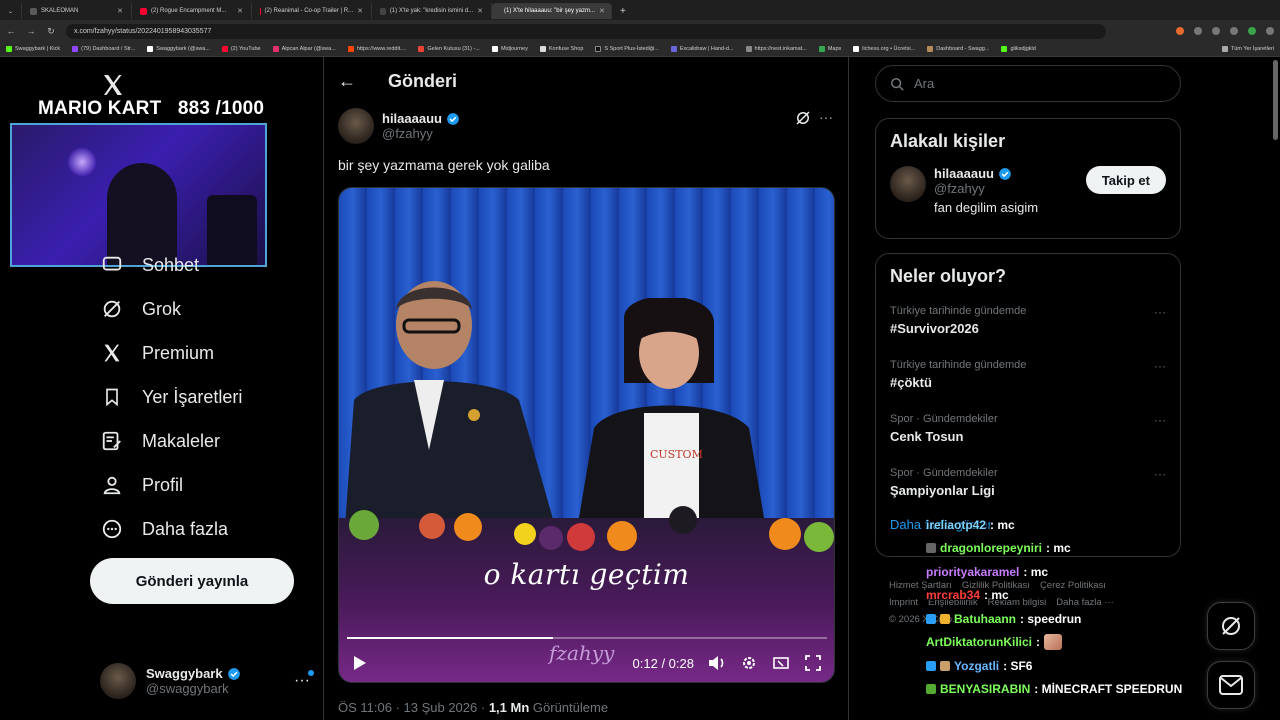  What do you see at coordinates (160, 441) in the screenshot?
I see `nav-item-articles: Makaleler` at bounding box center [160, 441].